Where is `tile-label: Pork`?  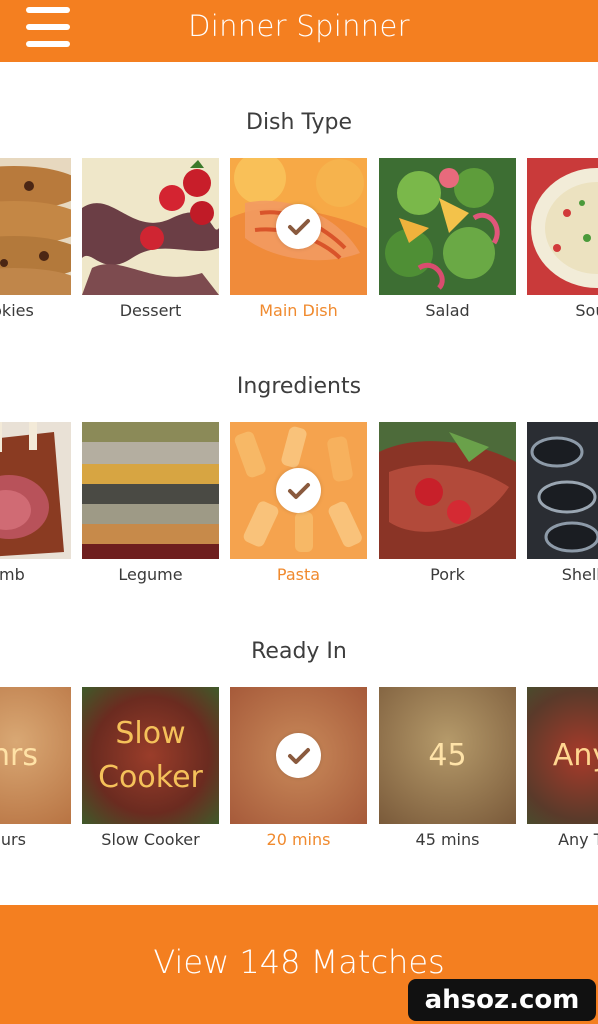
tile-label: Pork is located at coordinates (447, 574).